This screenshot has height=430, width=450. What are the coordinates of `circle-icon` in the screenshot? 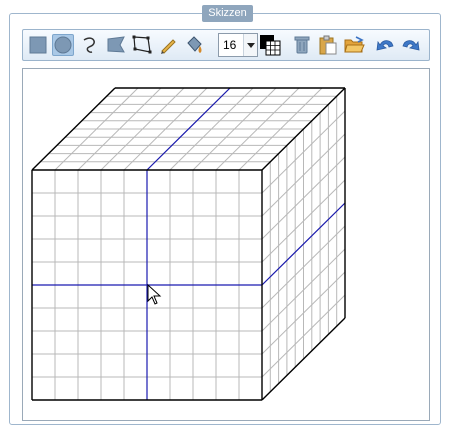 It's located at (63, 45).